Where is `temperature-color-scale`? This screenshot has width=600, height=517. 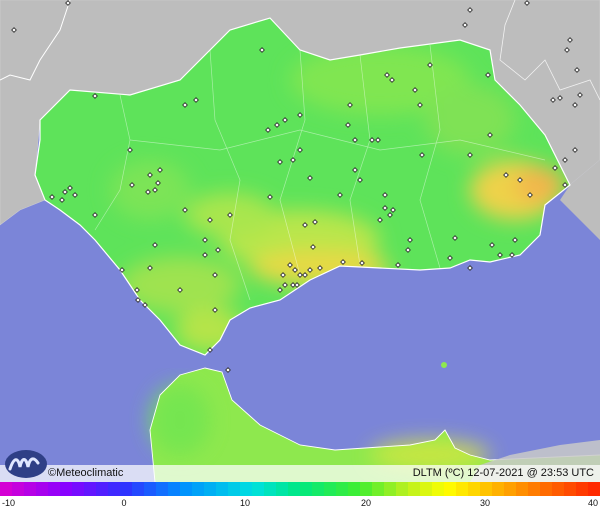
temperature-color-scale is located at coordinates (300, 489).